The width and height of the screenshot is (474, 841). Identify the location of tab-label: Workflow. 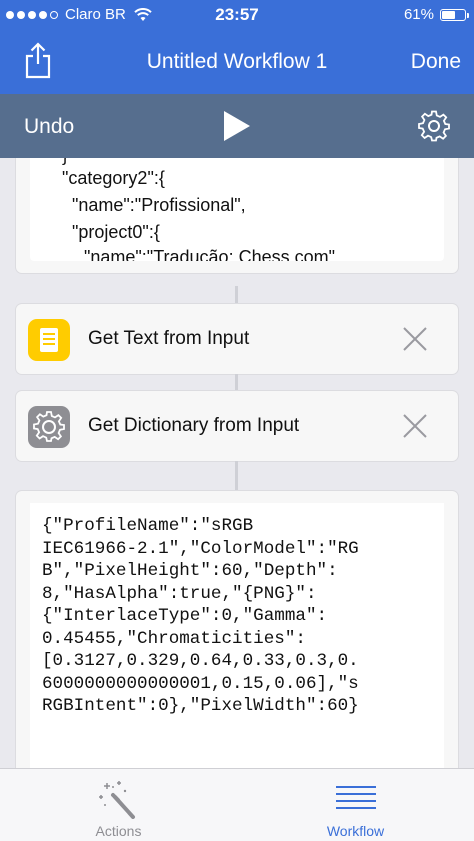
(355, 831).